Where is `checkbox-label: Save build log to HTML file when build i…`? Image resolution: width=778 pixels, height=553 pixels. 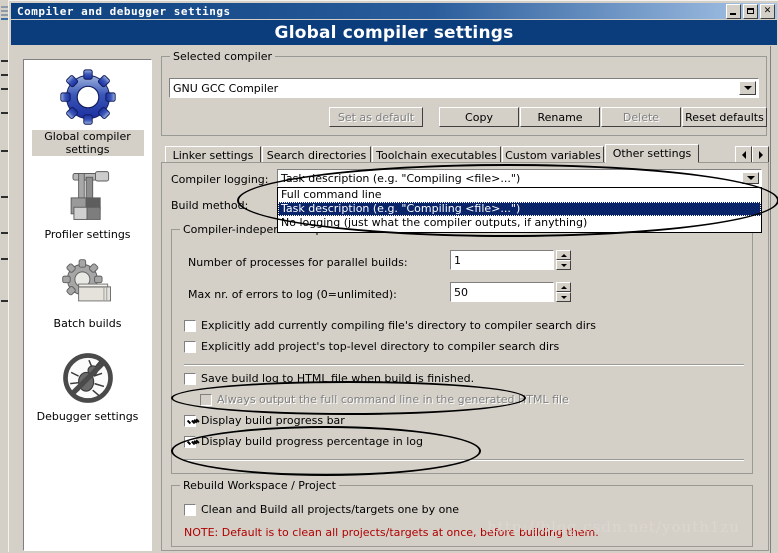 checkbox-label: Save build log to HTML file when build i… is located at coordinates (338, 378).